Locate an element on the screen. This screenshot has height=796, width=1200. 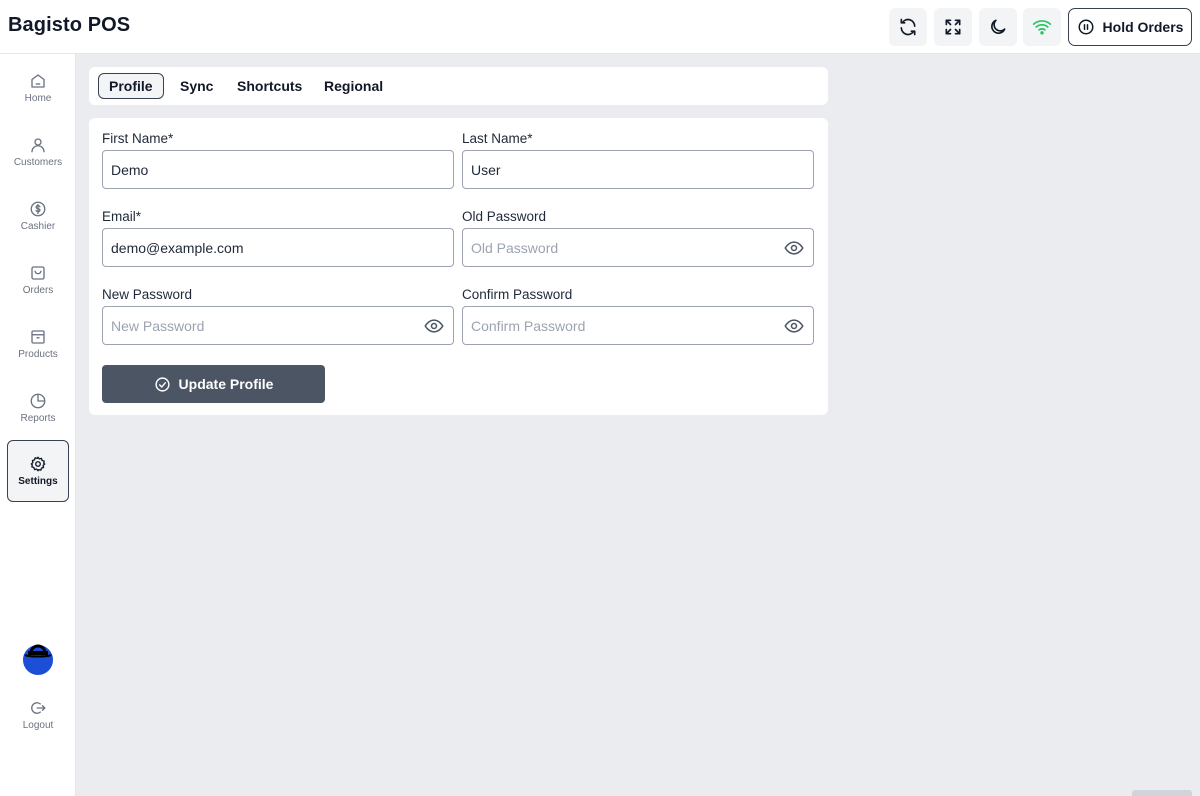
email-label: Email* is located at coordinates (122, 216).